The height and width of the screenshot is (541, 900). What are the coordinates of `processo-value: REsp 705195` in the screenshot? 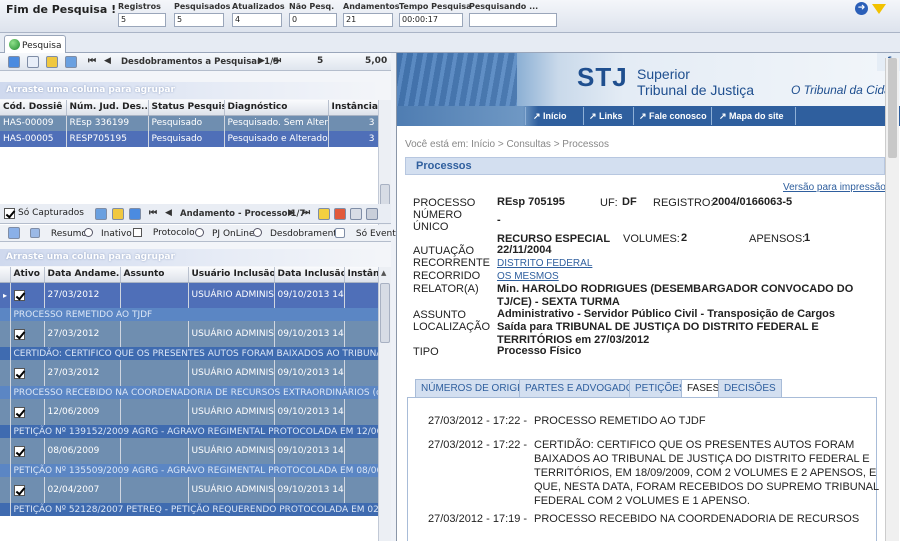 It's located at (531, 202).